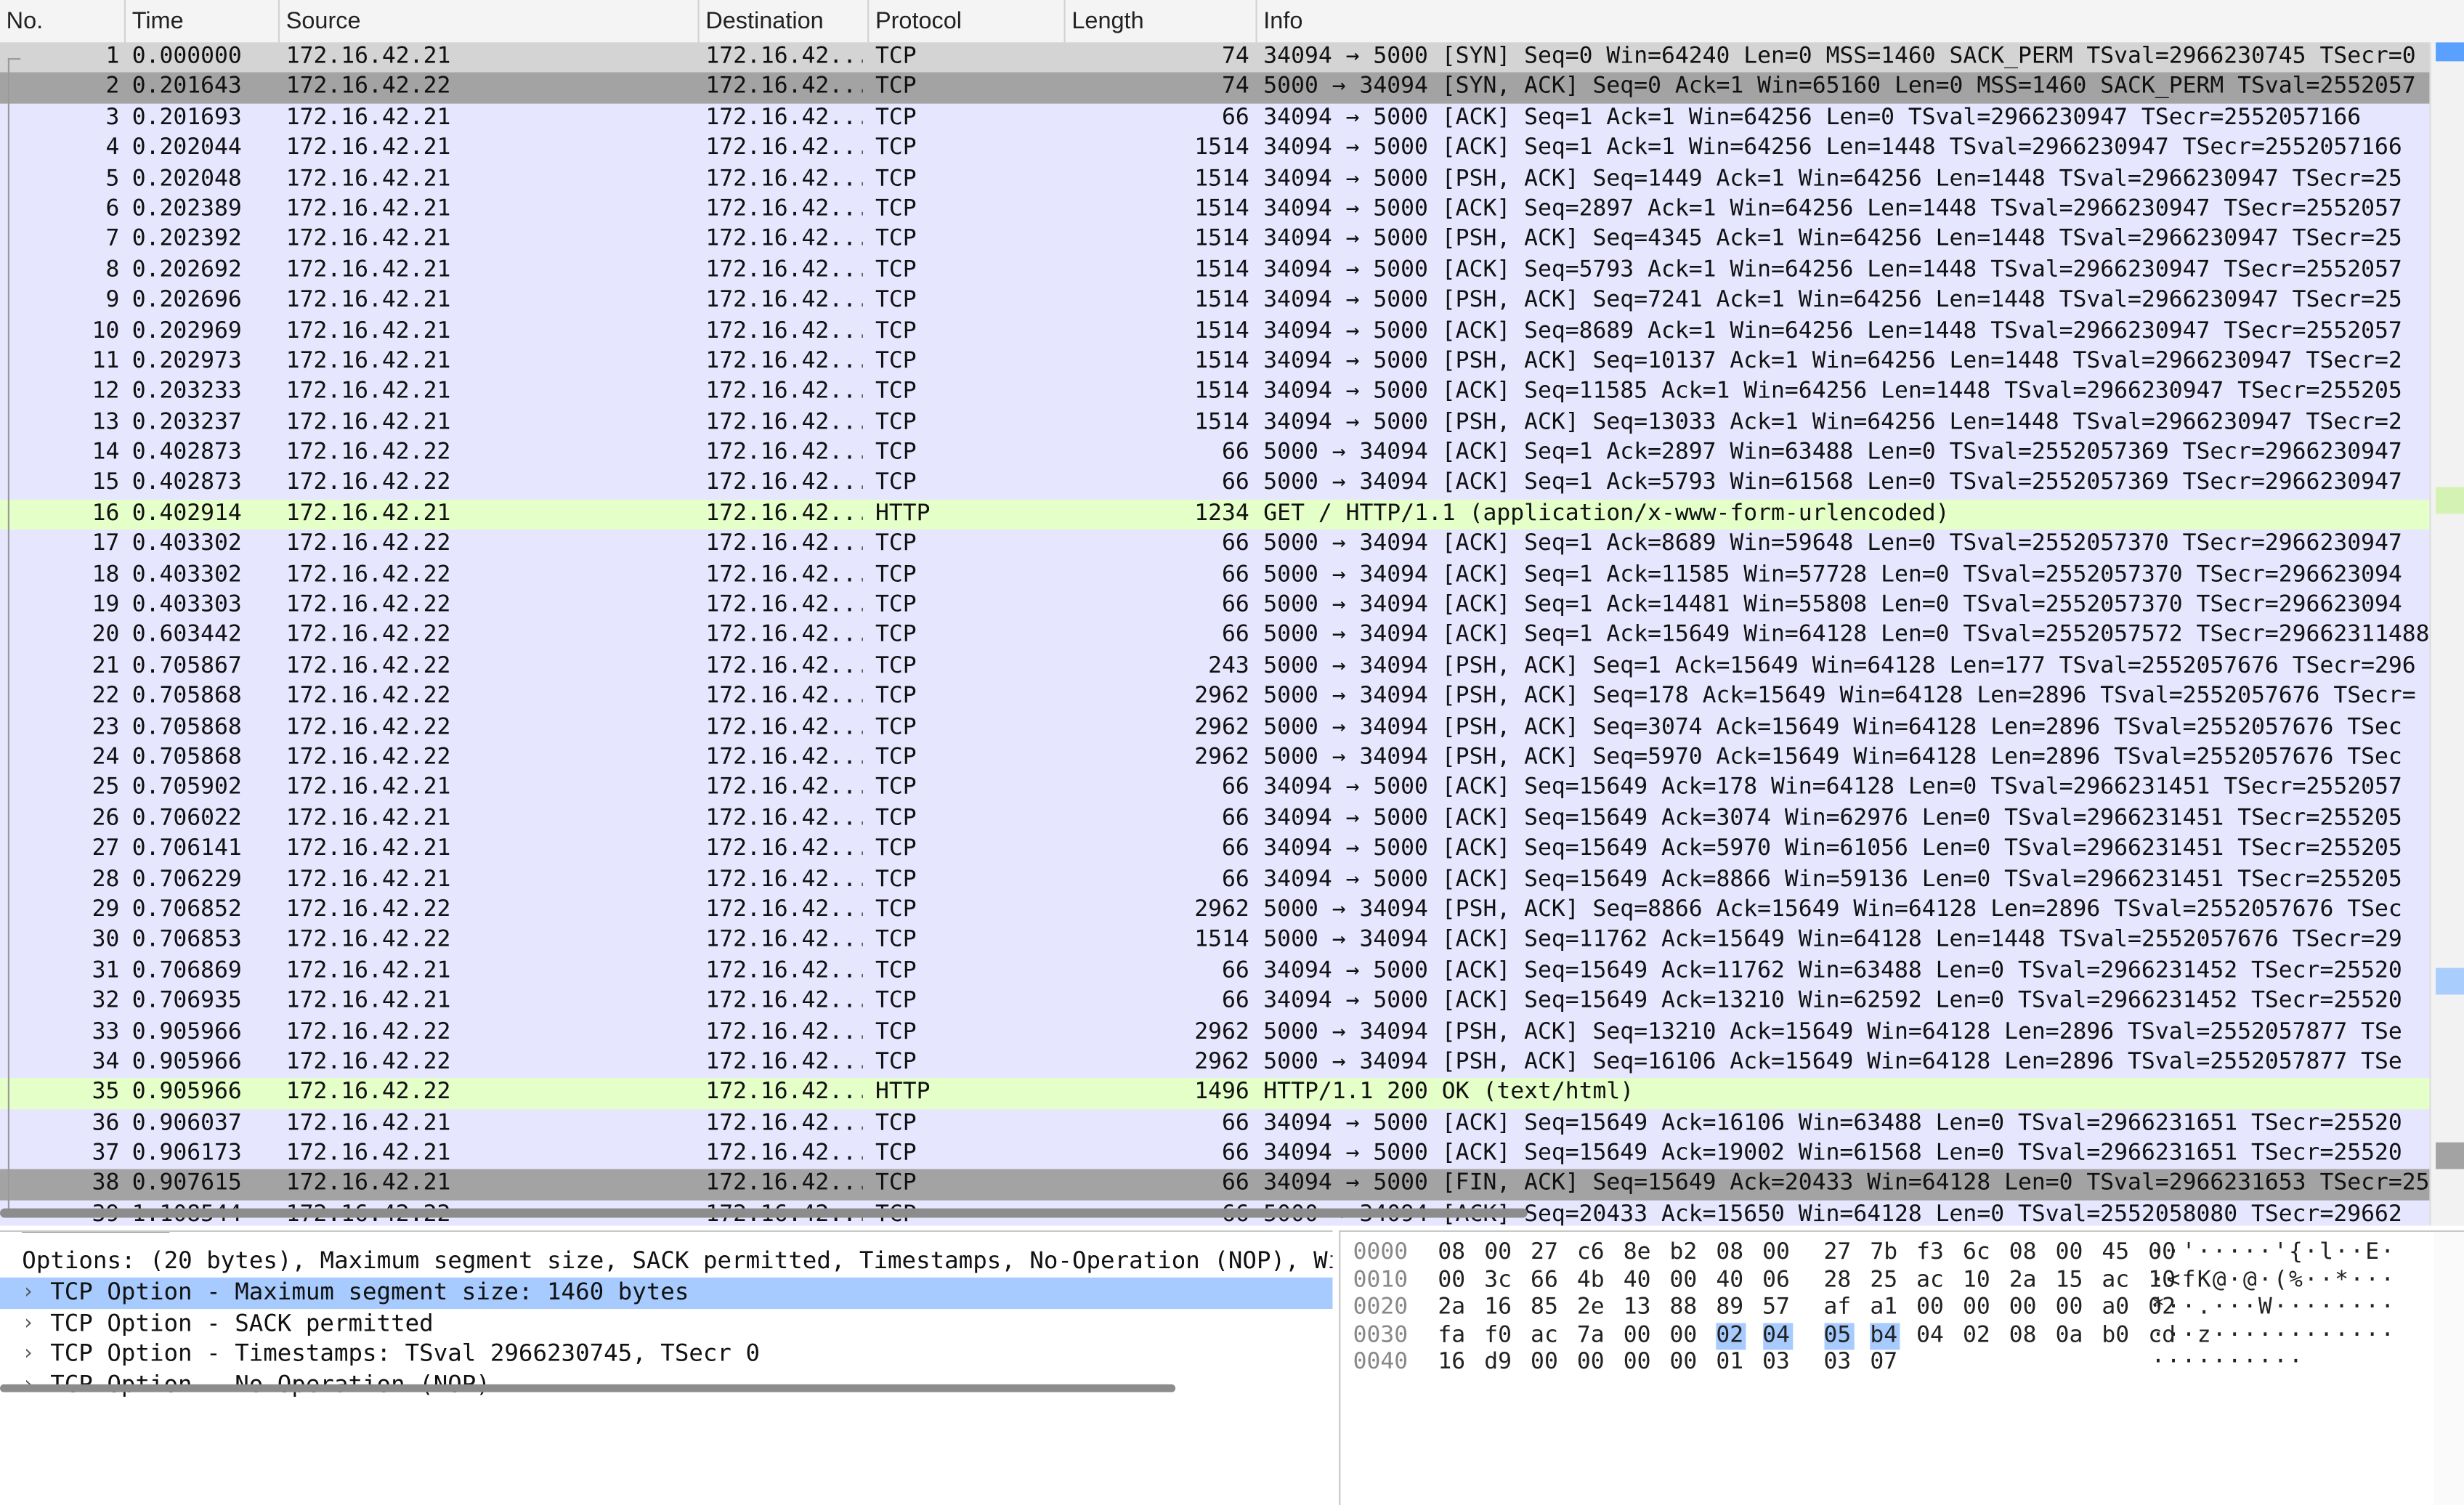 Image resolution: width=2464 pixels, height=1505 pixels. Describe the element at coordinates (1499, 1363) in the screenshot. I see `byte-hex: d9` at that location.